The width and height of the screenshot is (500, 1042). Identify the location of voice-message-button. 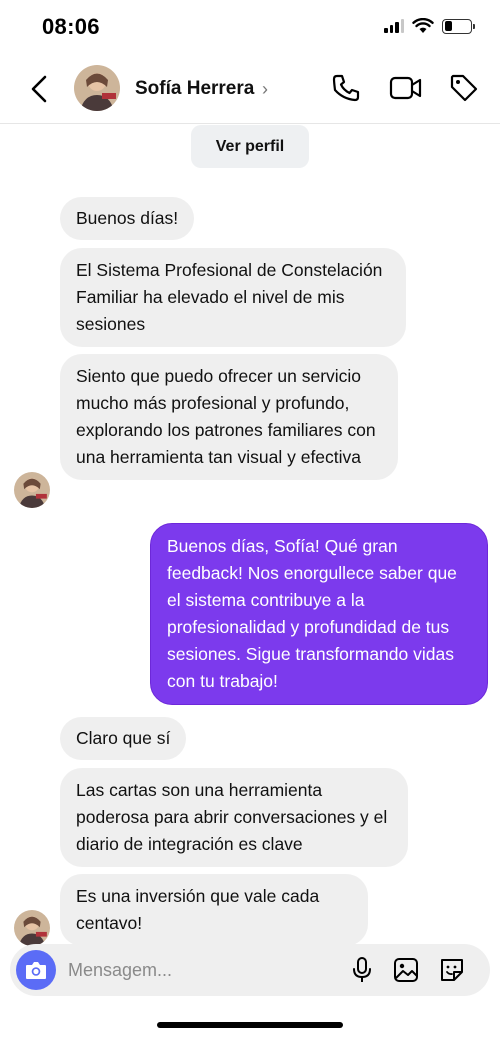
(362, 970).